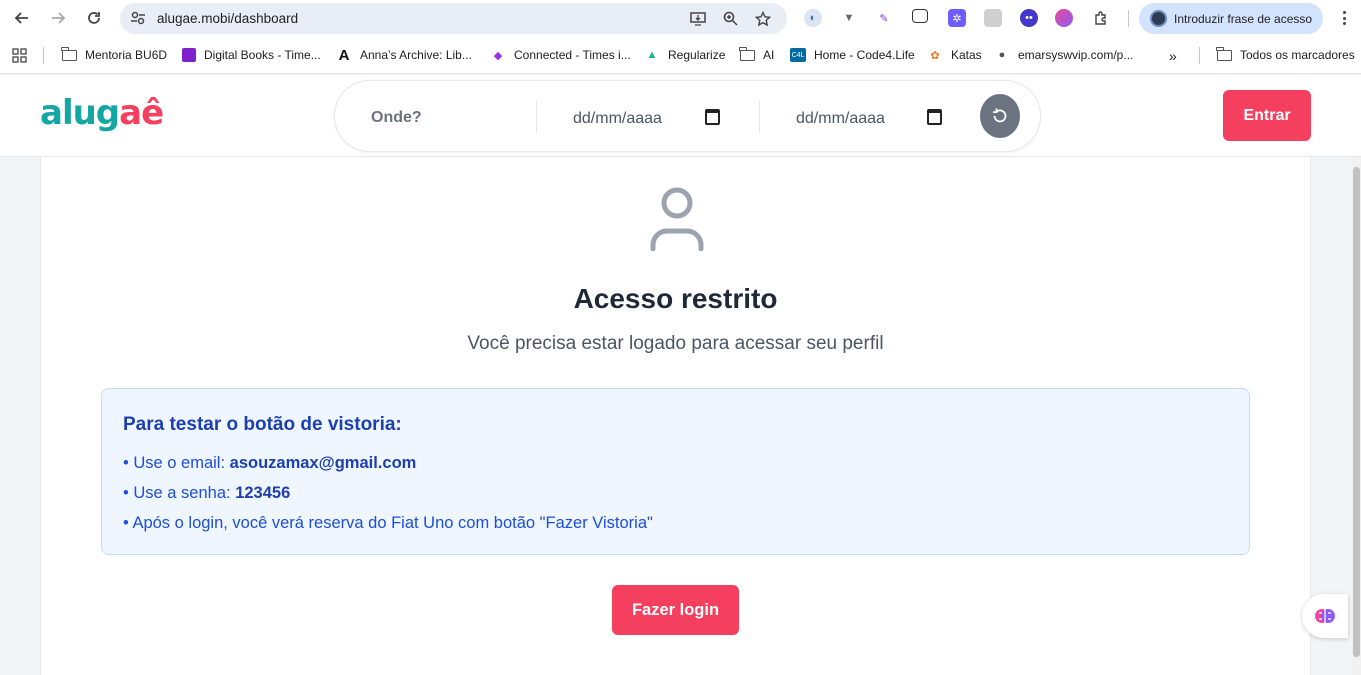  Describe the element at coordinates (1064, 18) in the screenshot. I see `extension-brain-icon` at that location.